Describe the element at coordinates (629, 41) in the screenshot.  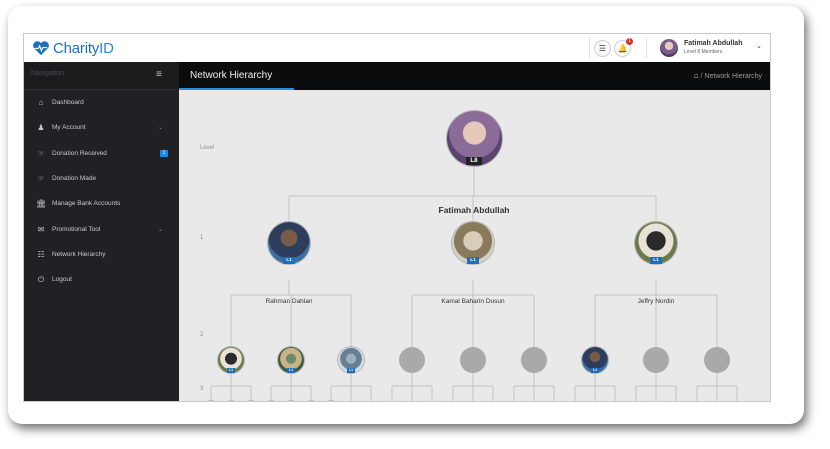
I see `notification-badge: 1` at that location.